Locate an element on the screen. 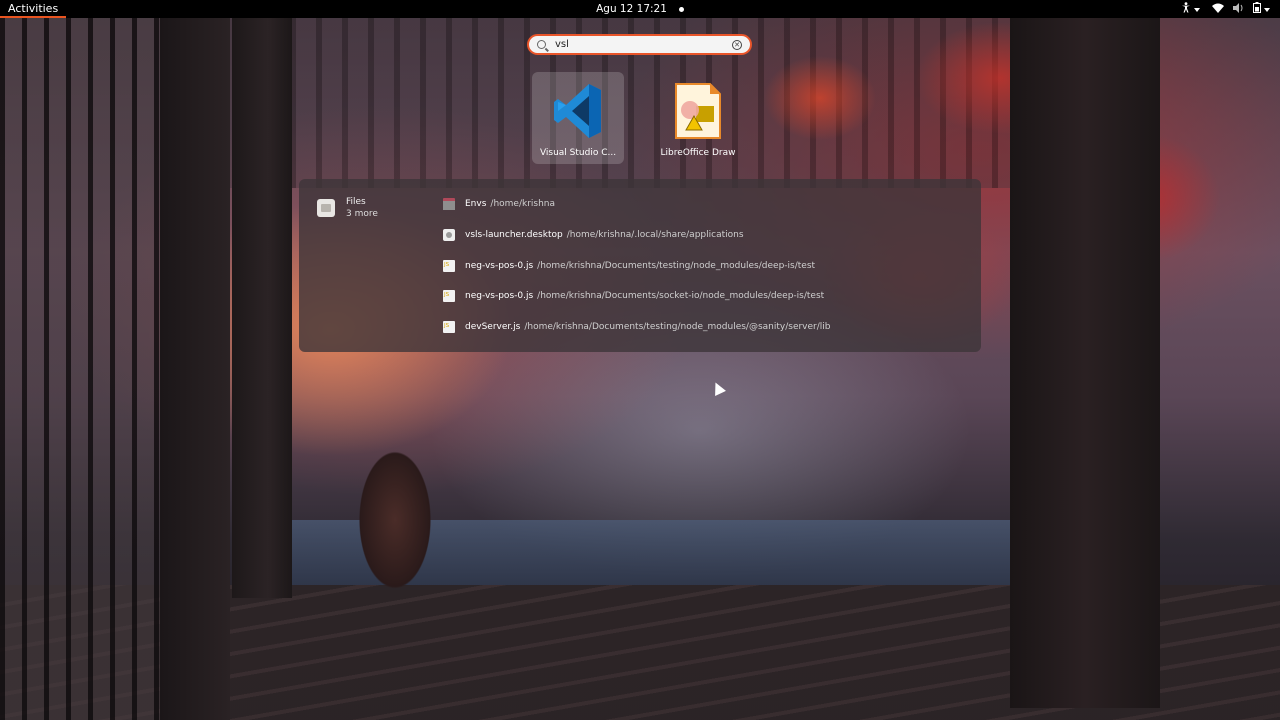 The width and height of the screenshot is (1280, 720). provider-name: Files is located at coordinates (356, 202).